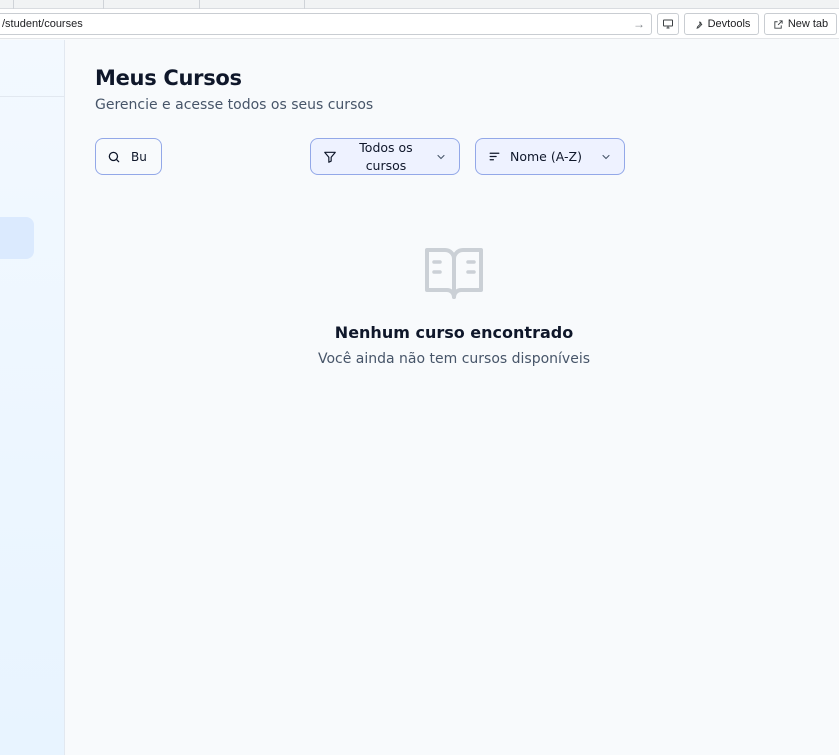 The image size is (839, 755). I want to click on search-input, so click(146, 156).